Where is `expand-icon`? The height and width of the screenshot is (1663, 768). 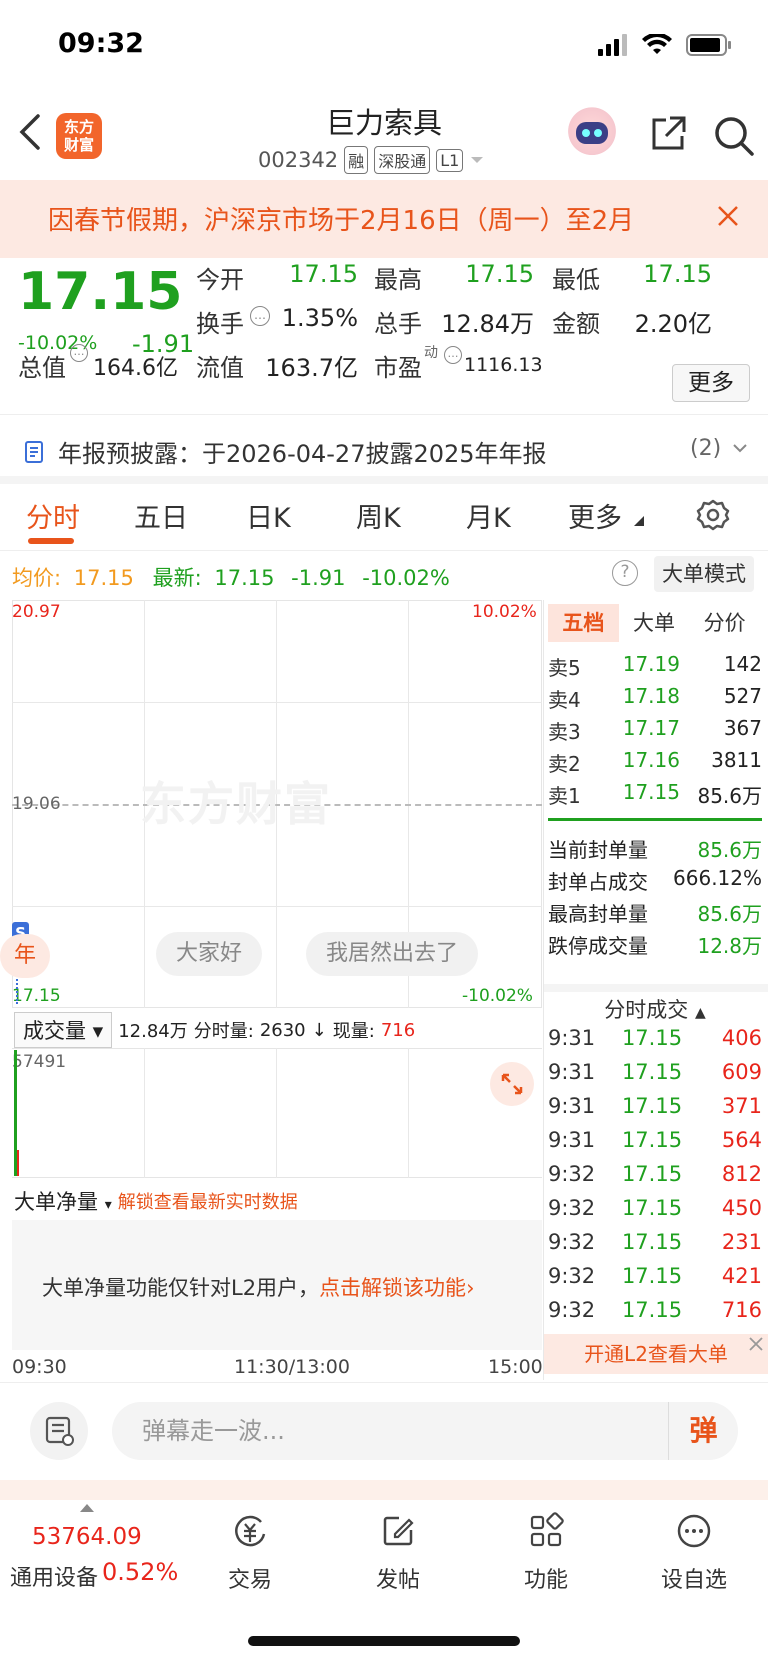
expand-icon is located at coordinates (512, 1084).